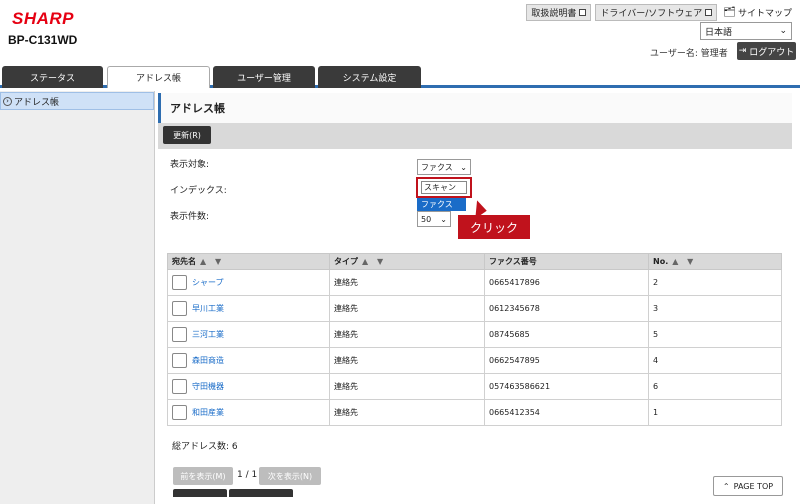  What do you see at coordinates (205, 447) in the screenshot?
I see `total-count: 総アドレス数: 6` at bounding box center [205, 447].